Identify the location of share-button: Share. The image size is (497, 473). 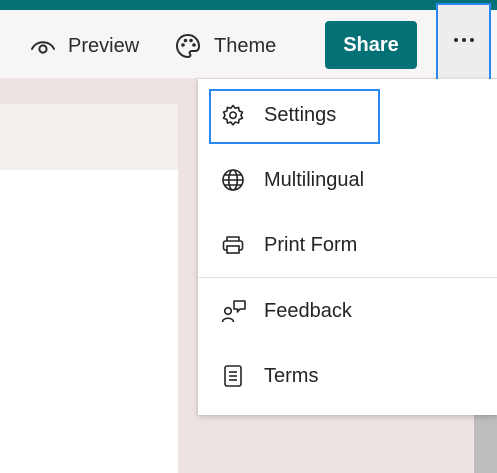
(371, 45).